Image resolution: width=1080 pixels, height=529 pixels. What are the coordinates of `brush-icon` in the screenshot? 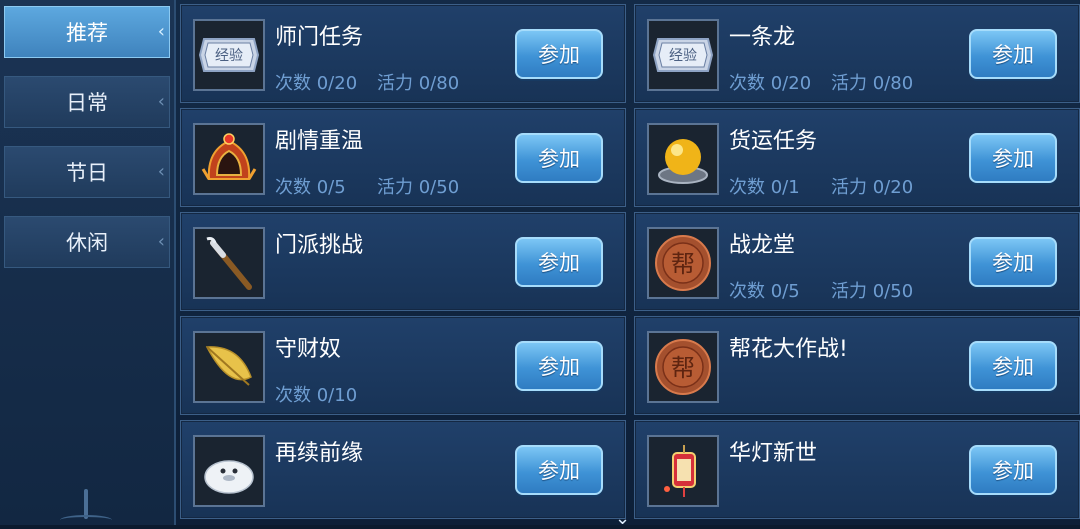 It's located at (229, 263).